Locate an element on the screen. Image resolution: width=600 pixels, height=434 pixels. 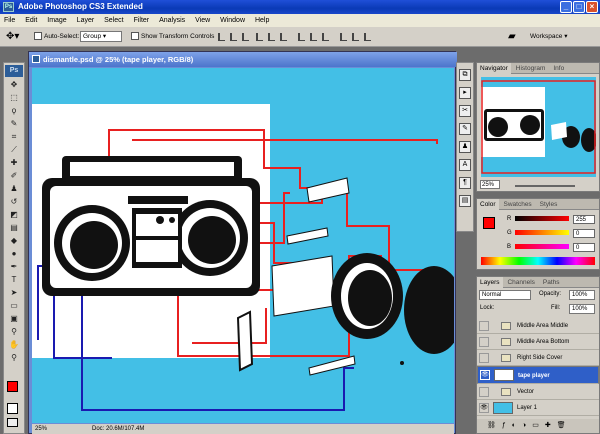
minimize-button: _ is located at coordinates (566, 7).